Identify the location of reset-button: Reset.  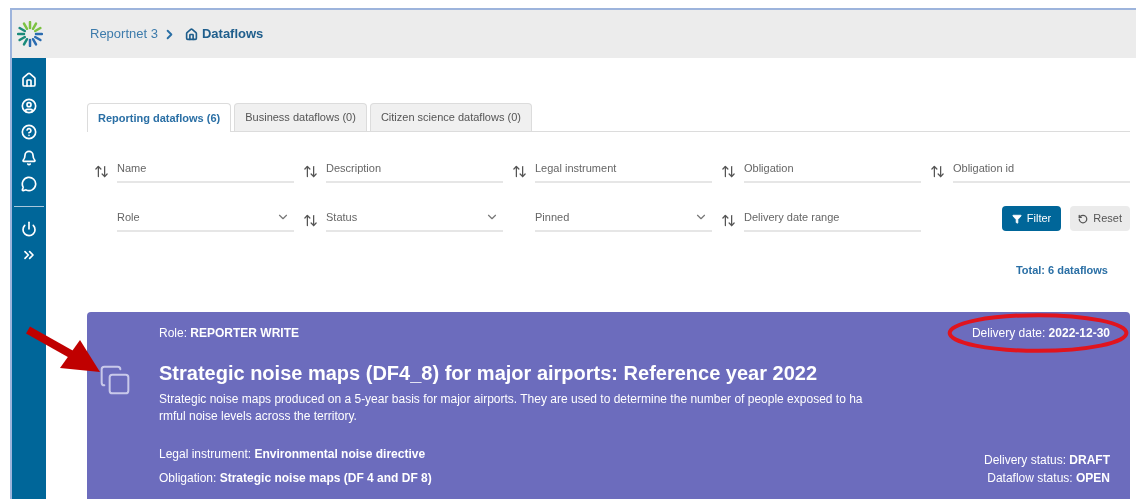
(1100, 218).